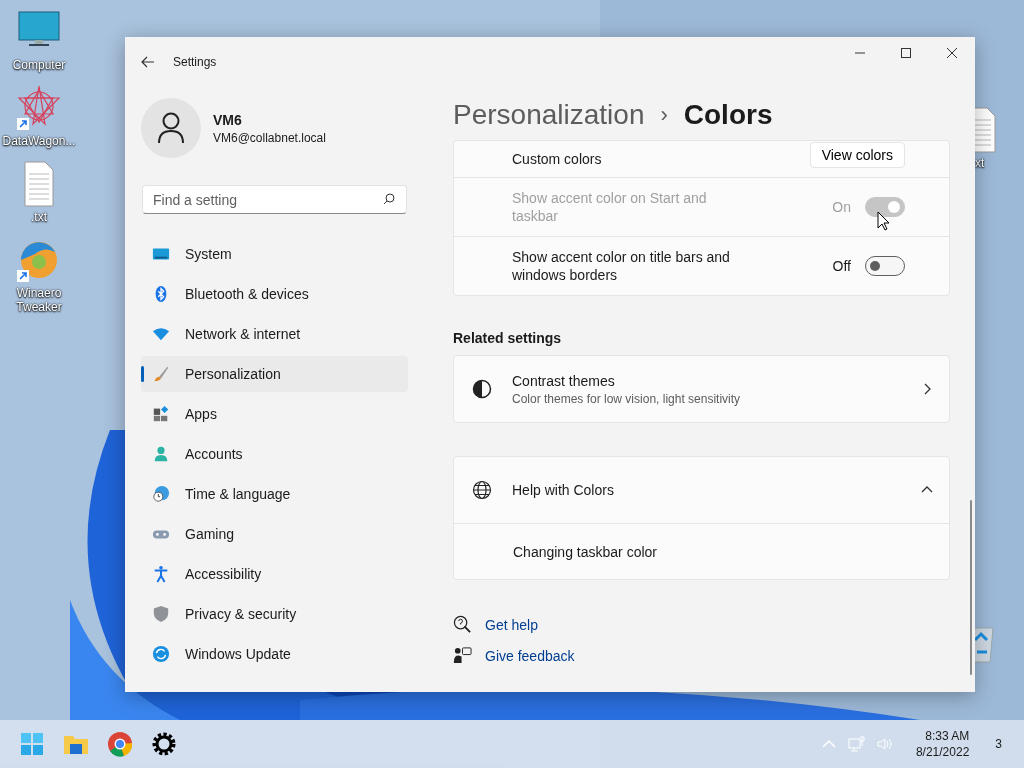 The height and width of the screenshot is (768, 1024). What do you see at coordinates (841, 207) in the screenshot?
I see `toggle-state: On` at bounding box center [841, 207].